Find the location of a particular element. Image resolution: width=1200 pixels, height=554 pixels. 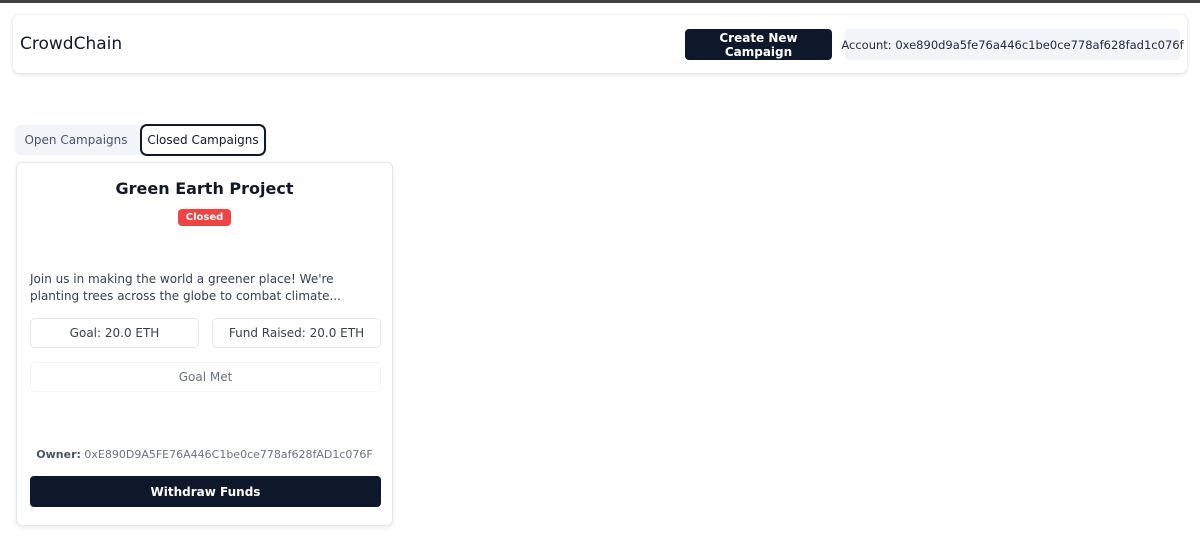

campaign-title: Green Earth Project is located at coordinates (204, 188).